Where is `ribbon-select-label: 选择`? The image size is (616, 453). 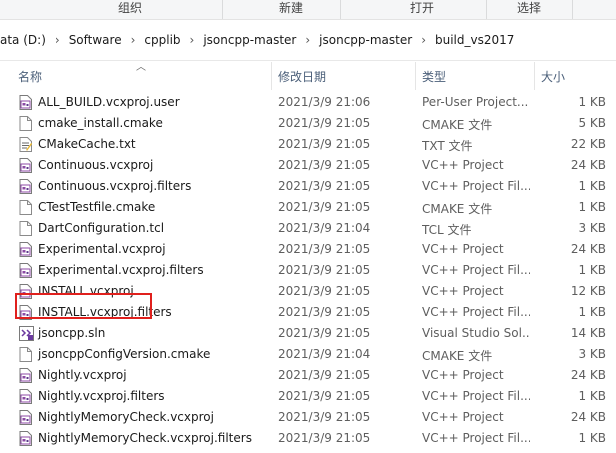 ribbon-select-label: 选择 is located at coordinates (529, 8).